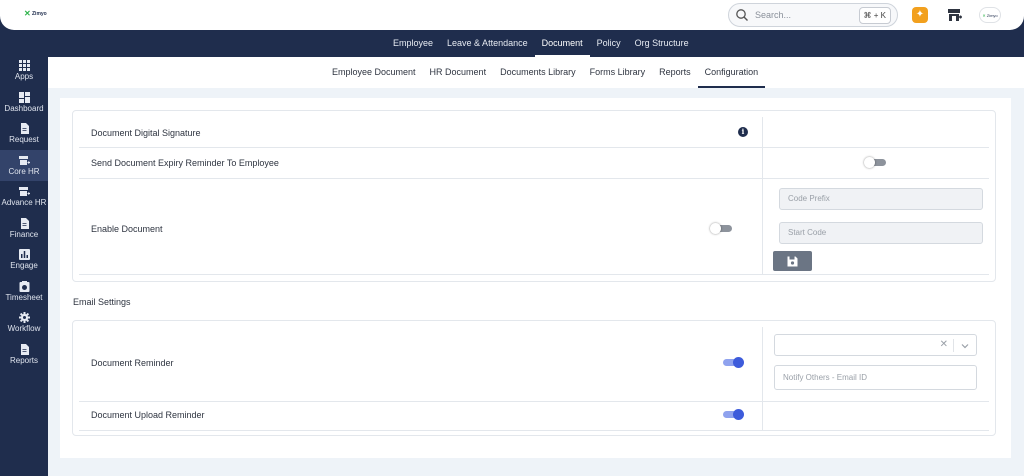  What do you see at coordinates (374, 72) in the screenshot?
I see `tab-employee-document: Employee Document` at bounding box center [374, 72].